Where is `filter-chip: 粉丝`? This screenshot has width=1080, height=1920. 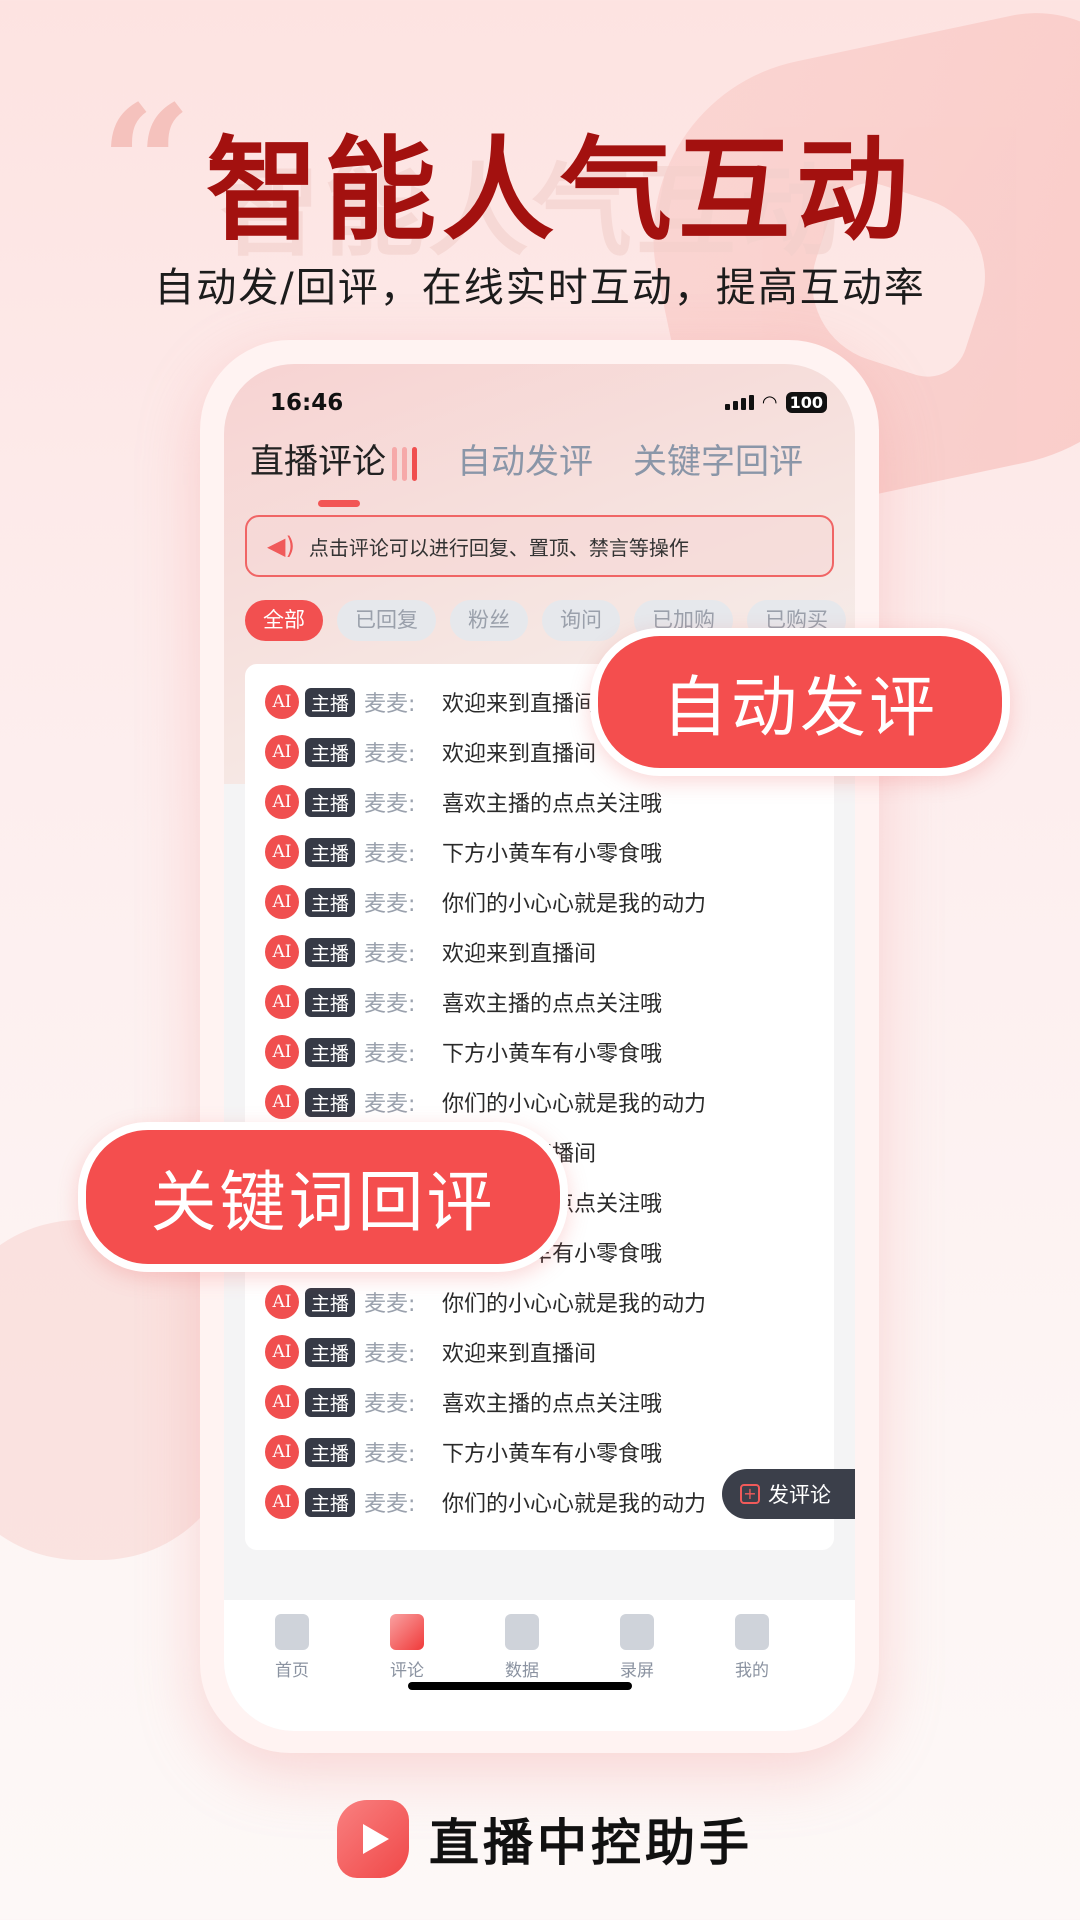
filter-chip: 粉丝 is located at coordinates (489, 620).